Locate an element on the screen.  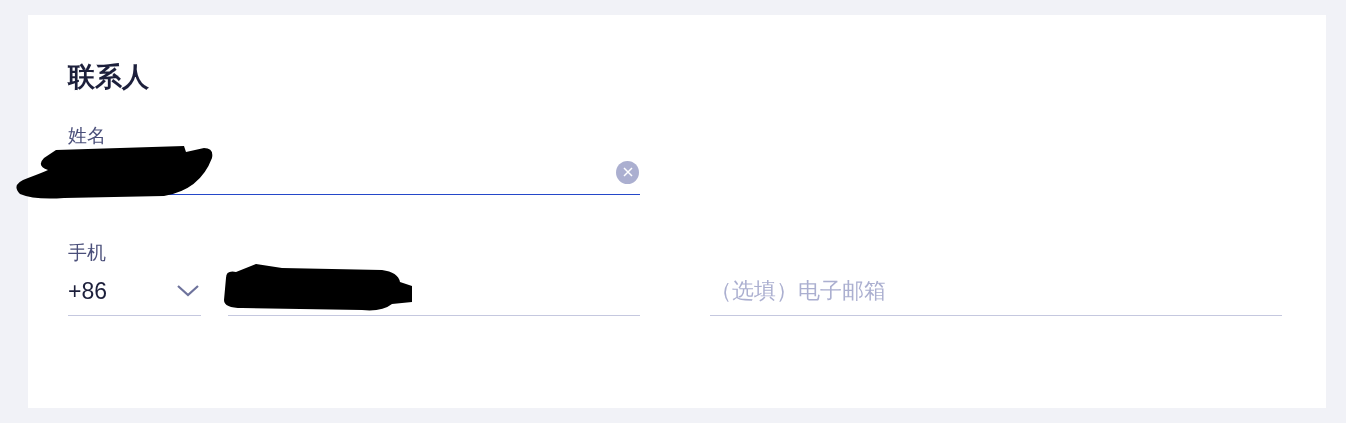
email-field: （选填）电子邮箱 is located at coordinates (996, 291).